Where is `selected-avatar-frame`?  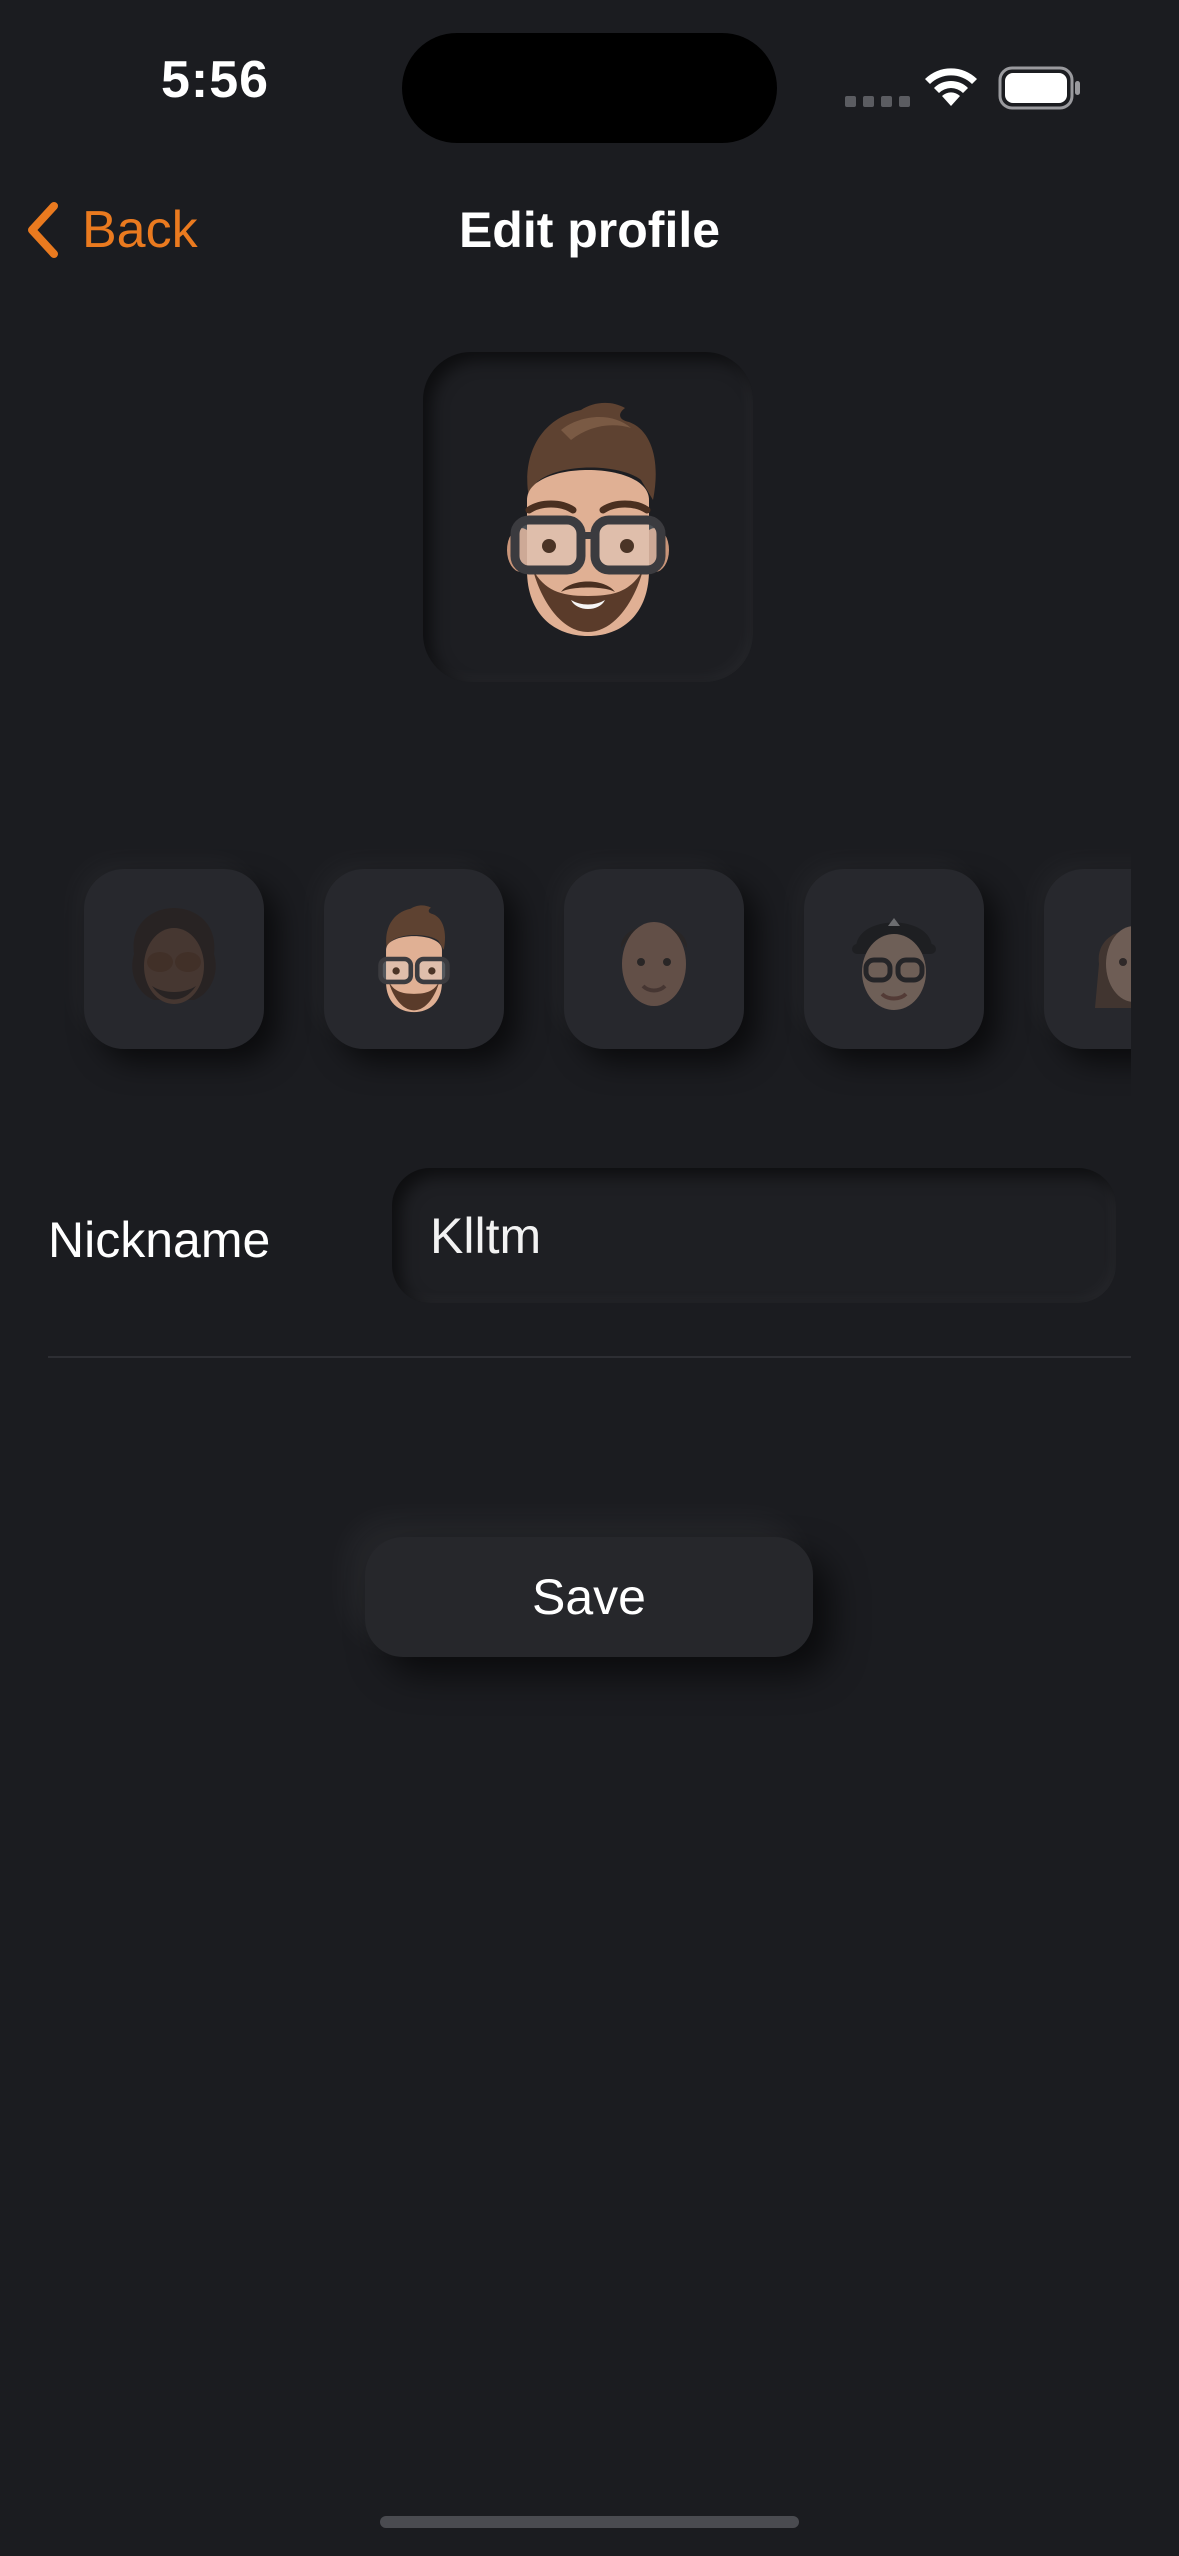 selected-avatar-frame is located at coordinates (588, 517).